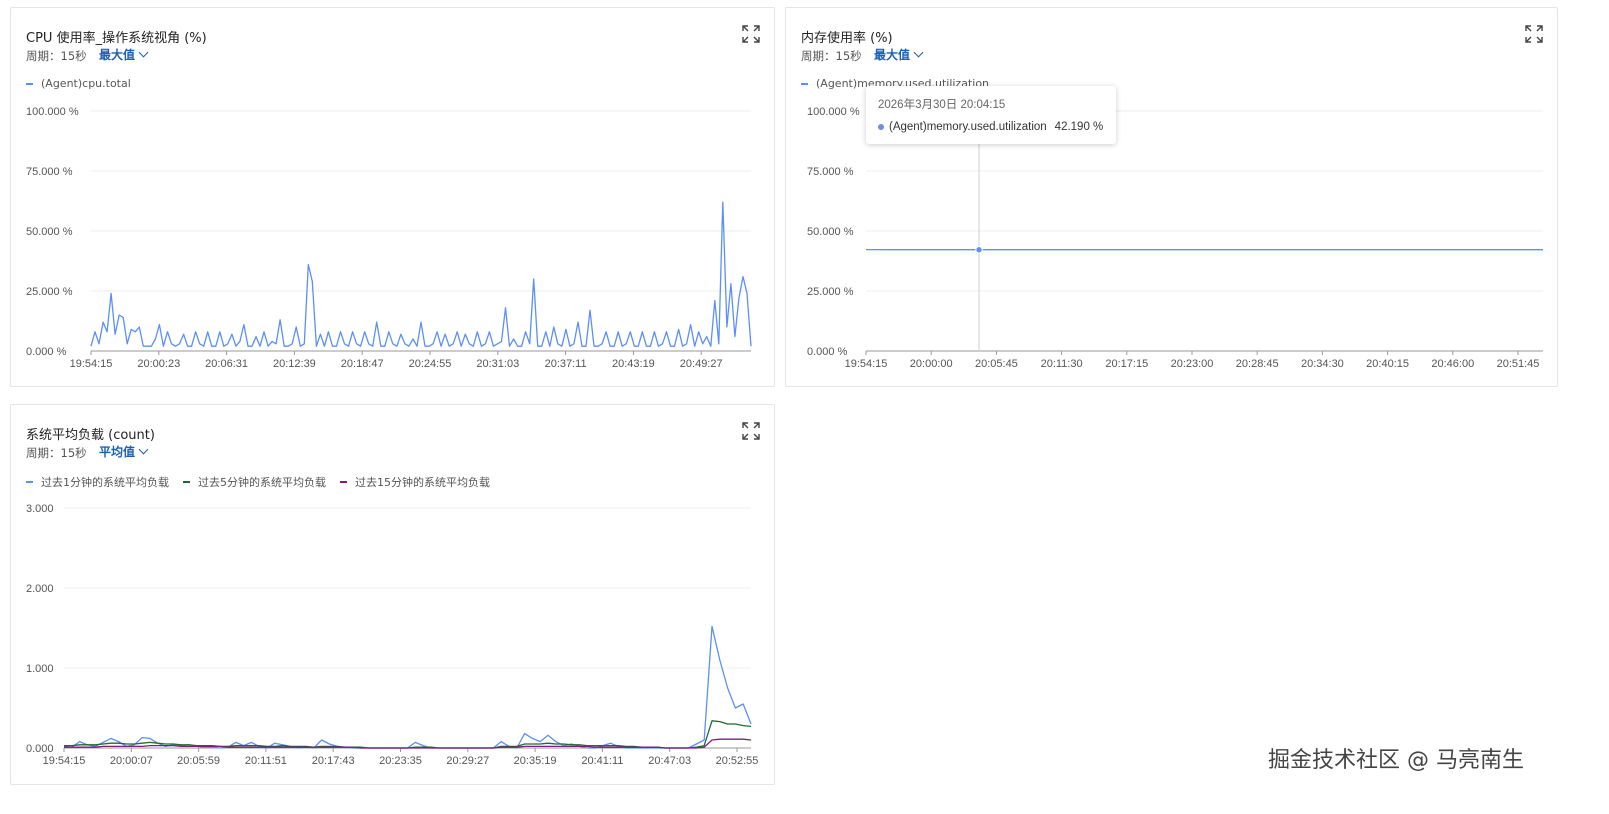  I want to click on highlight-point, so click(979, 250).